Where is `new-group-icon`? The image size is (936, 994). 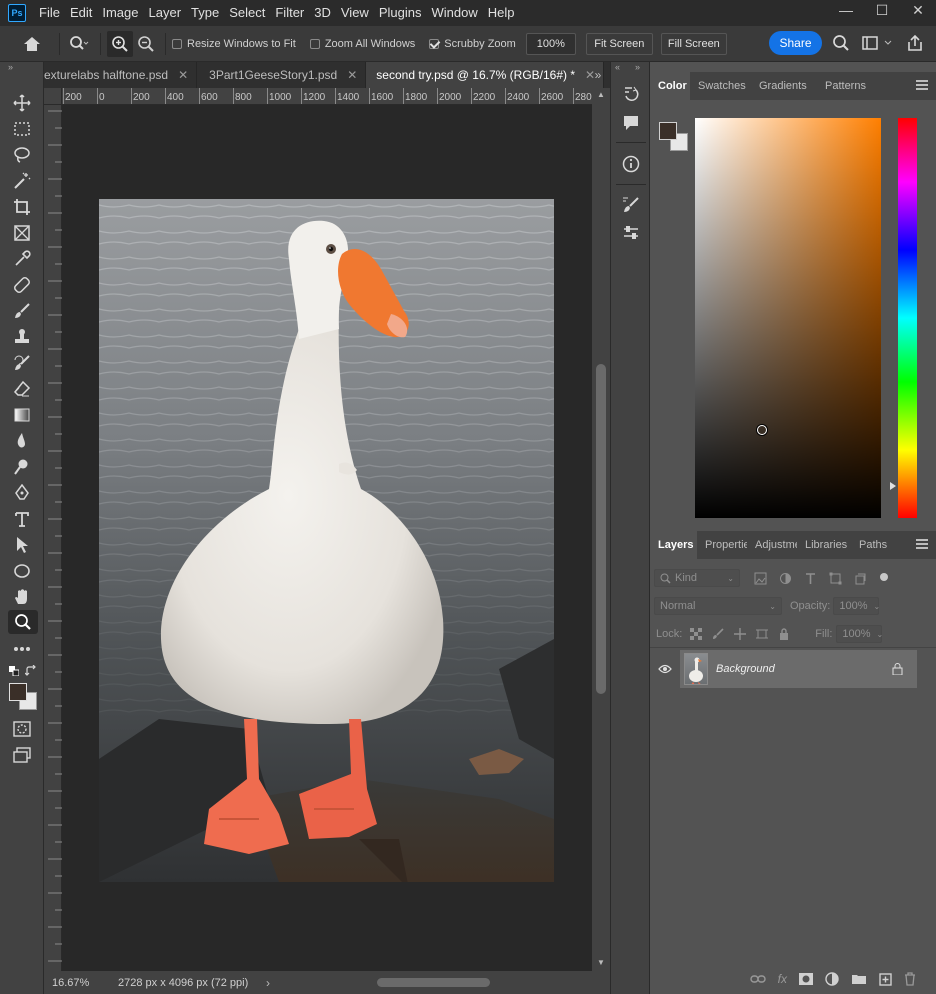 new-group-icon is located at coordinates (859, 979).